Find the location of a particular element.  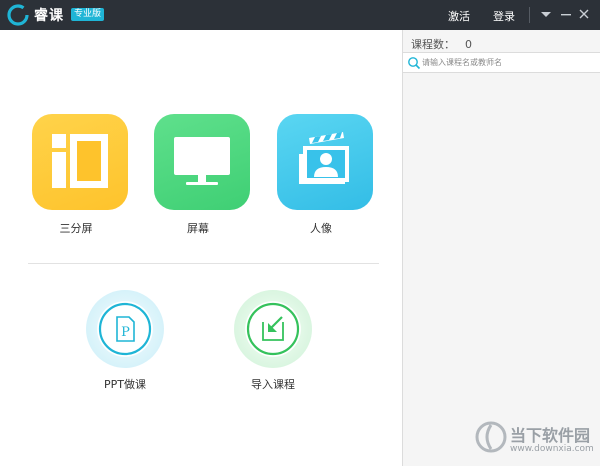

screen-recording-label: 屏幕 is located at coordinates (198, 228).